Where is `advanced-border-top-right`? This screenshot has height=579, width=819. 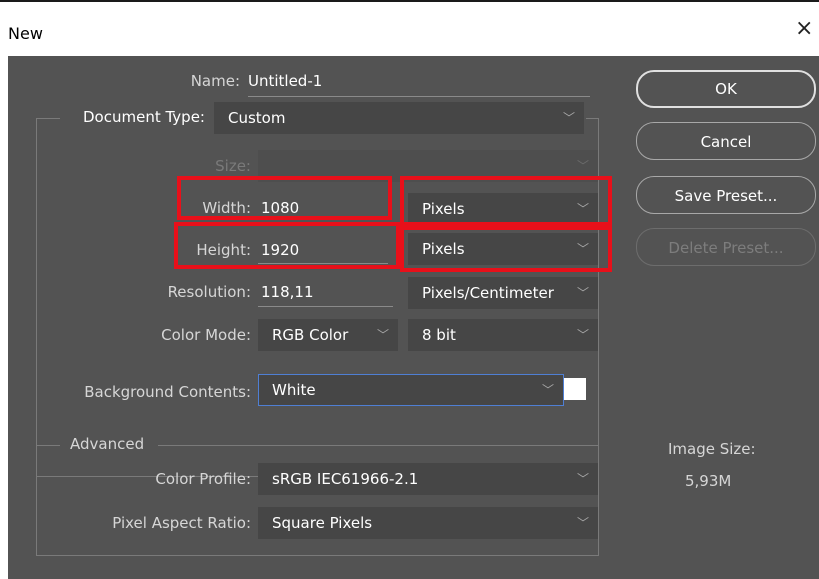 advanced-border-top-right is located at coordinates (378, 445).